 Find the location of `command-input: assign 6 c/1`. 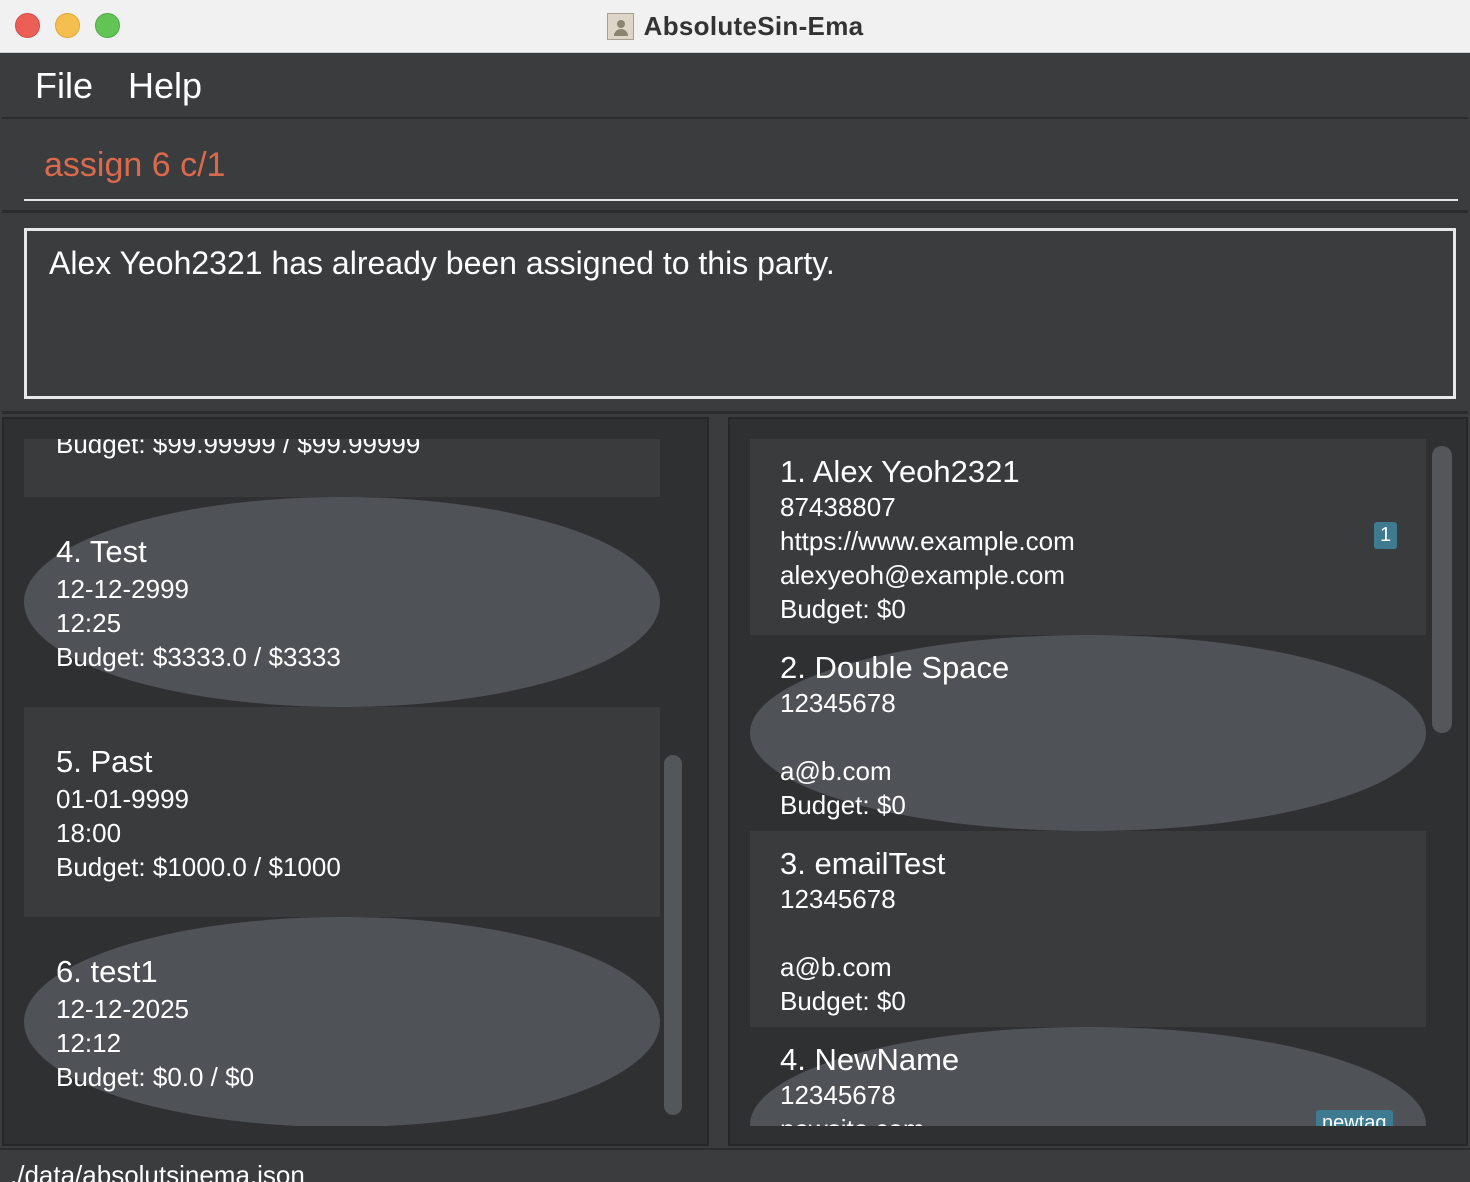

command-input: assign 6 c/1 is located at coordinates (134, 165).